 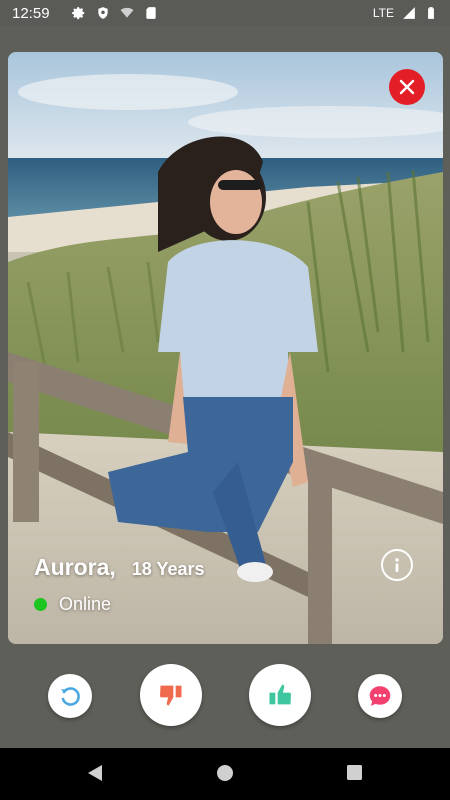 I want to click on info-icon, so click(x=397, y=565).